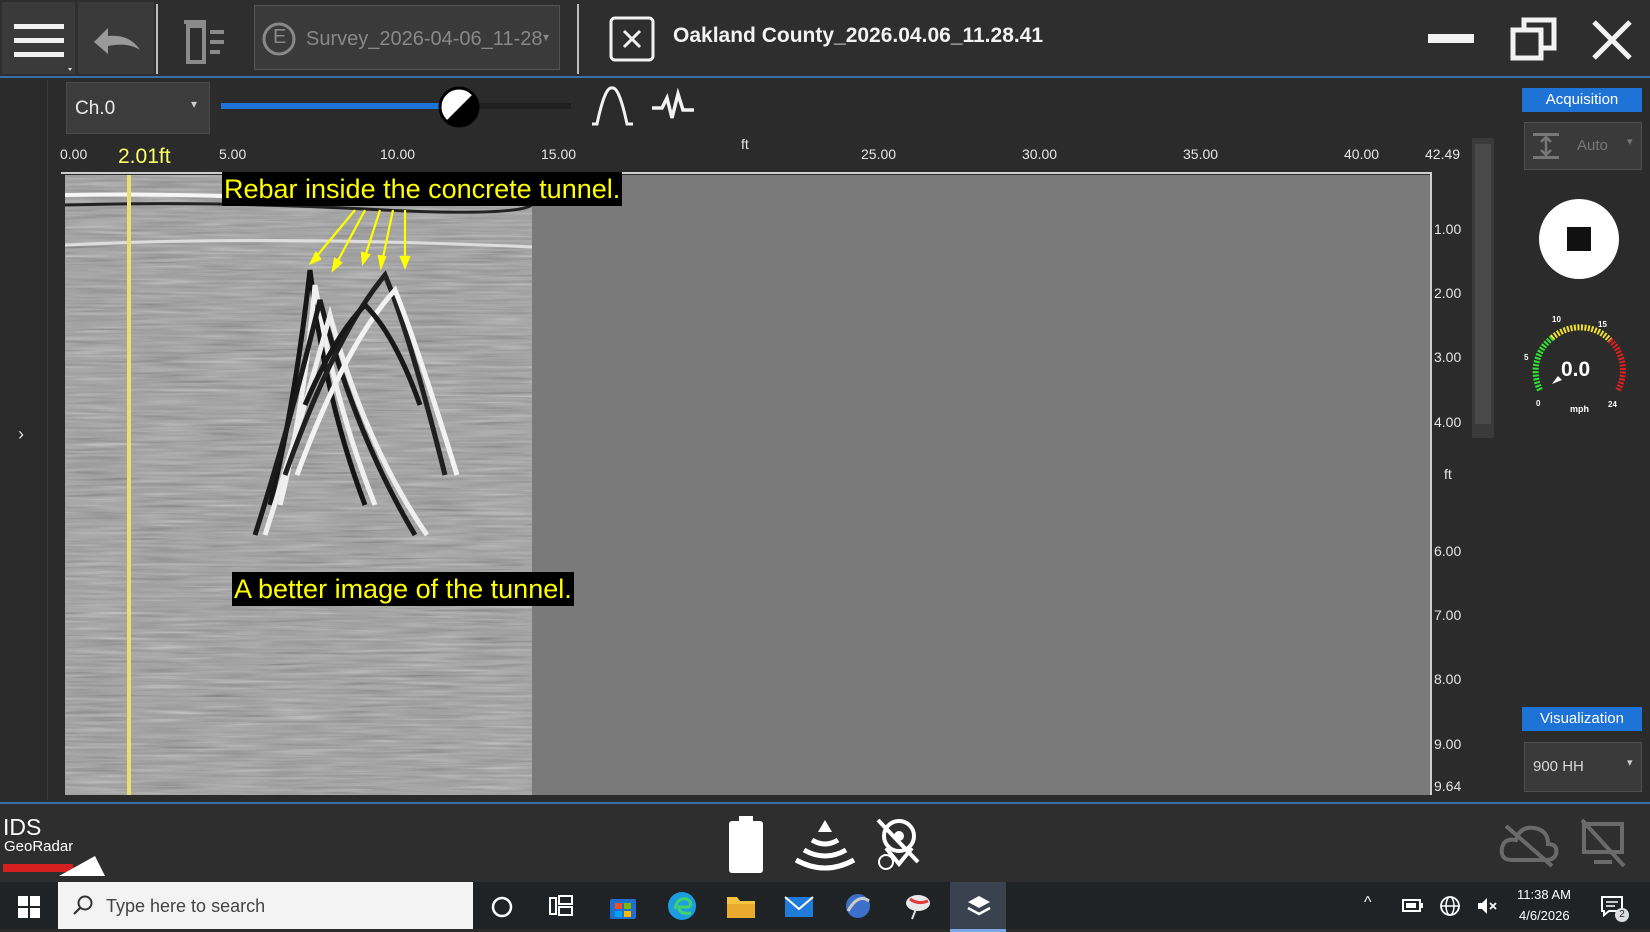 This screenshot has width=1650, height=932. I want to click on x-tick-label: 30.00, so click(1040, 154).